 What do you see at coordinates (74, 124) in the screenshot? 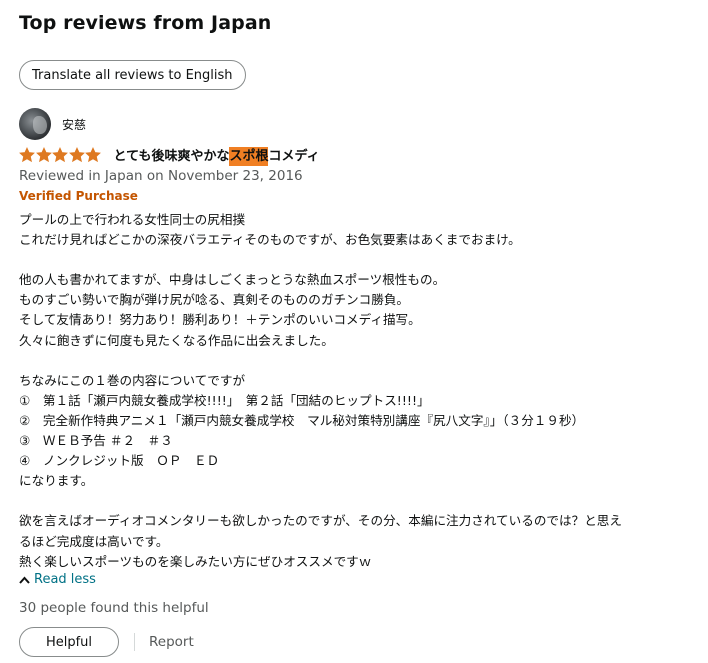
I see `reviewer-name: 安慈` at bounding box center [74, 124].